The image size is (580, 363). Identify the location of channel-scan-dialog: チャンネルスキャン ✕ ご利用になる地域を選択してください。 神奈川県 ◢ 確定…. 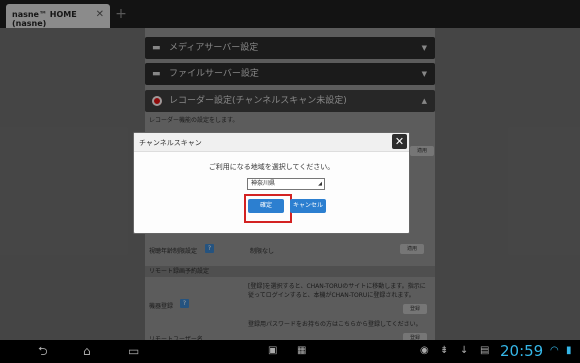
(271, 183).